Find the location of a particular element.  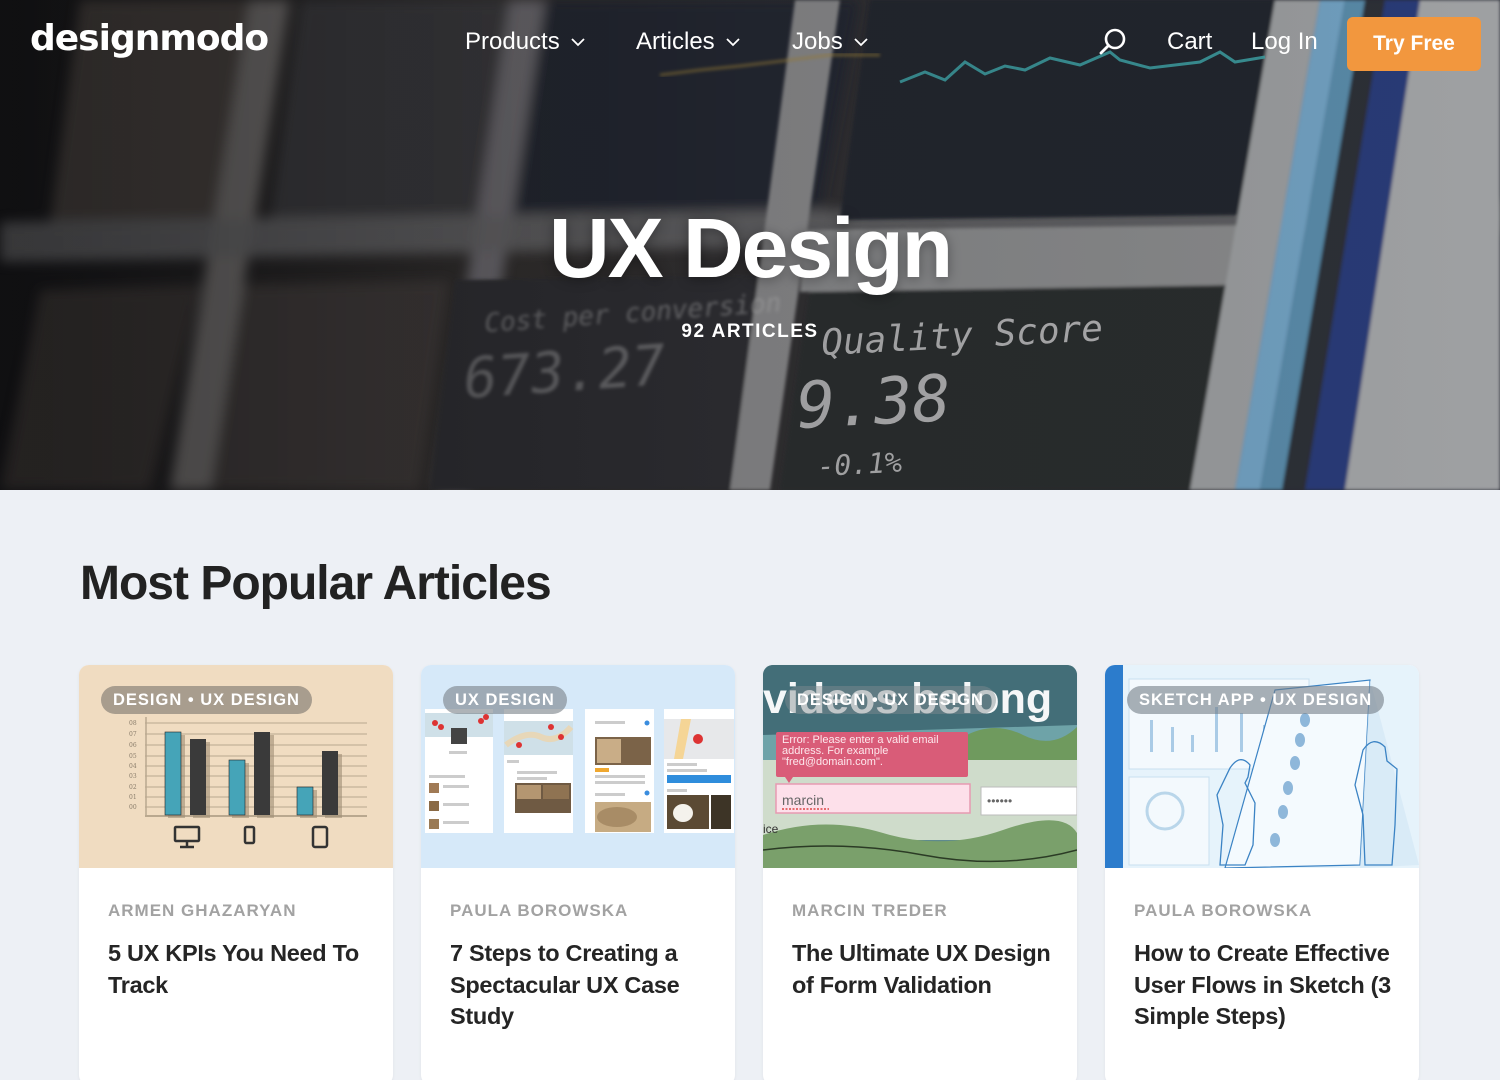

thumbnail-password: •••••• is located at coordinates (999, 801).